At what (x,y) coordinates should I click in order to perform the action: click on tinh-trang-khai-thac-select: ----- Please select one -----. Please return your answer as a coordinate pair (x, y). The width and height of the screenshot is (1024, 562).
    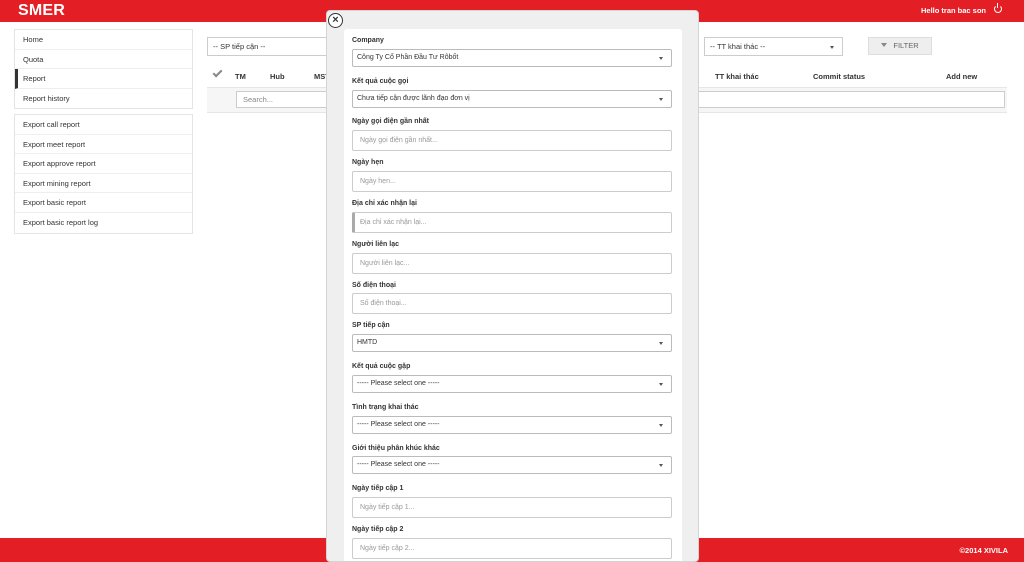
    Looking at the image, I should click on (512, 425).